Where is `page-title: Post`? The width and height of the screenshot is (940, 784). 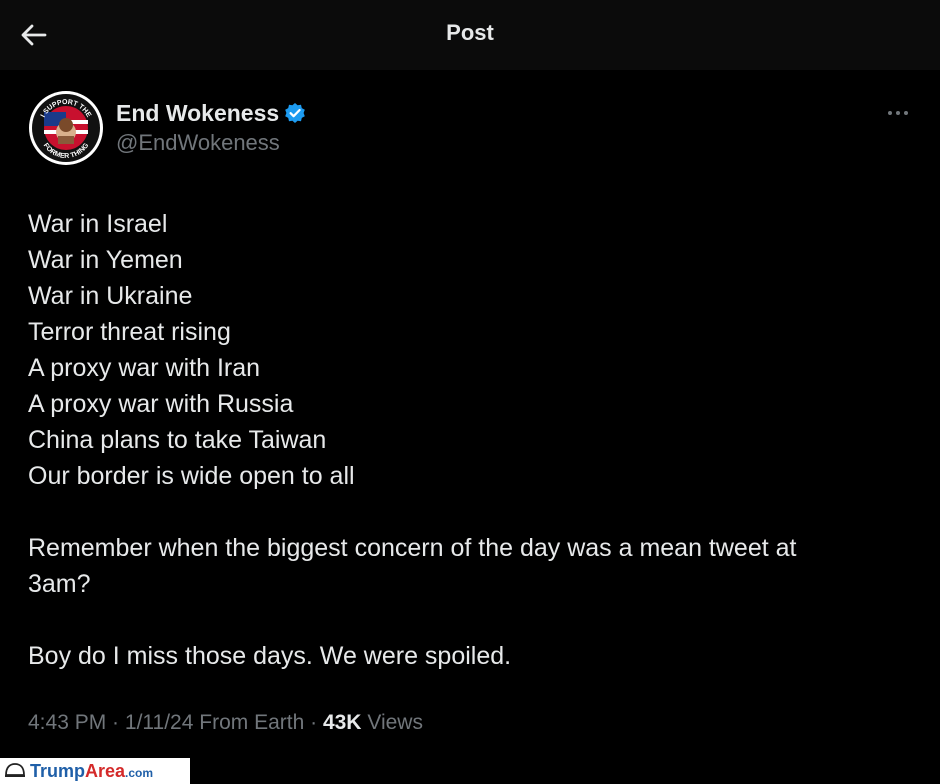
page-title: Post is located at coordinates (470, 32).